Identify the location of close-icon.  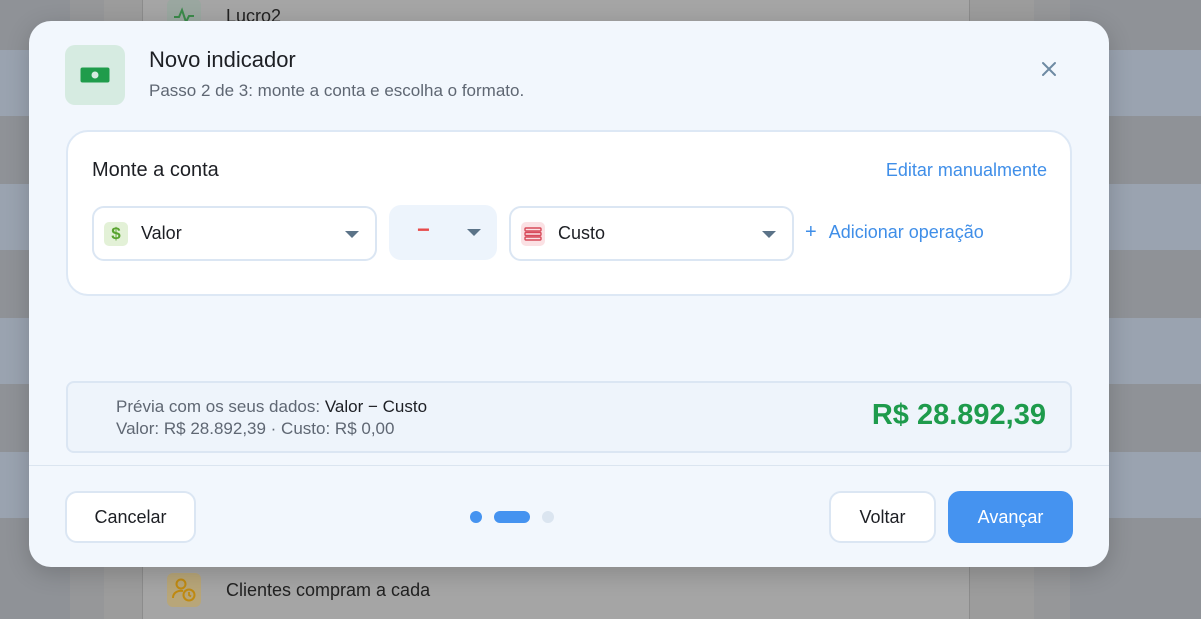
(1049, 69).